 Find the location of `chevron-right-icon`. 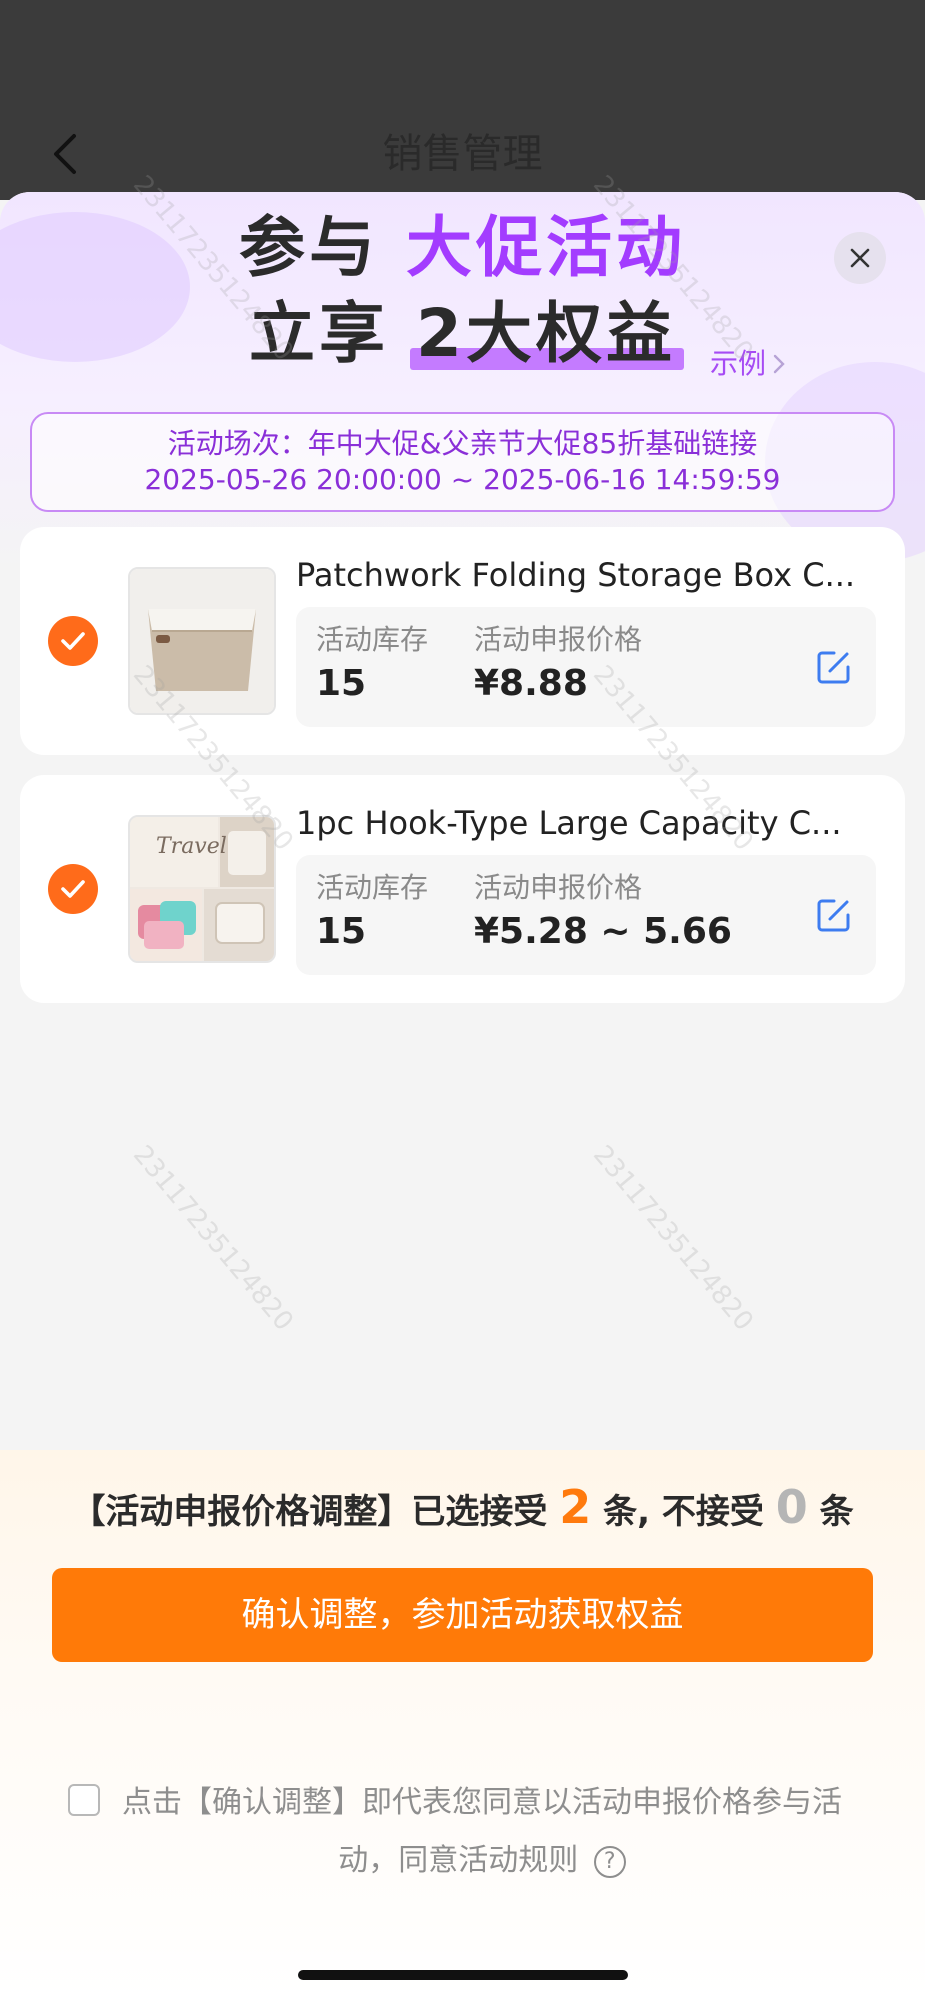

chevron-right-icon is located at coordinates (779, 364).